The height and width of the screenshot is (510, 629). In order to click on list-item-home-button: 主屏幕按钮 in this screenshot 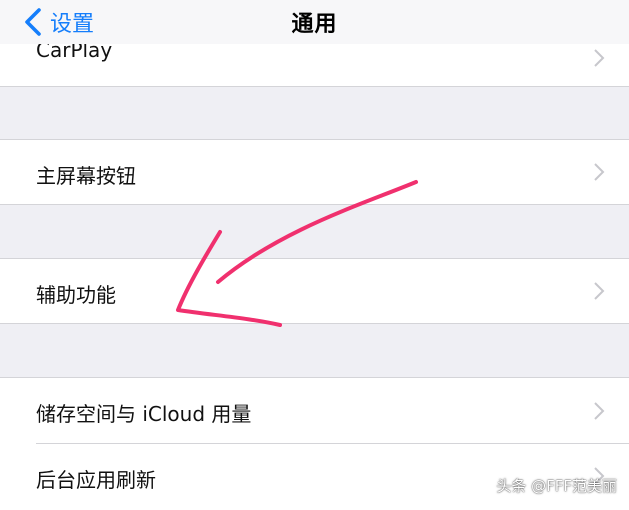, I will do `click(314, 172)`.